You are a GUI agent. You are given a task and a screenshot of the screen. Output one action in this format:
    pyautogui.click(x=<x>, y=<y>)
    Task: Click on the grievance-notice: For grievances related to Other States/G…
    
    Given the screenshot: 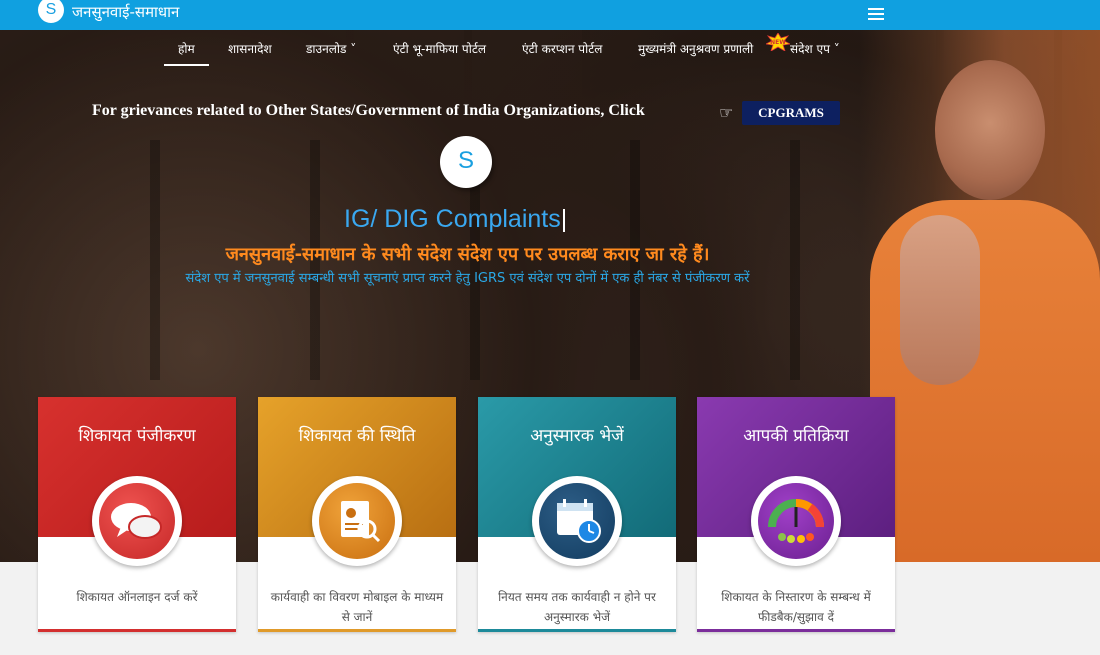 What is the action you would take?
    pyautogui.click(x=368, y=110)
    